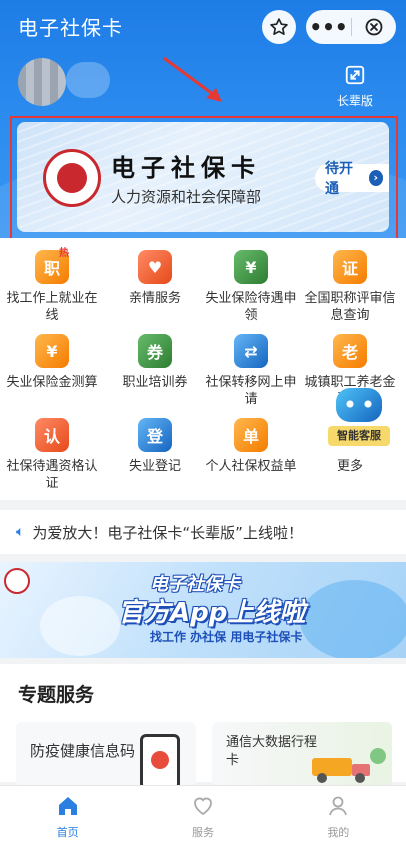 This screenshot has height=843, width=406. What do you see at coordinates (328, 27) in the screenshot?
I see `more-dots-icon: •••` at bounding box center [328, 27].